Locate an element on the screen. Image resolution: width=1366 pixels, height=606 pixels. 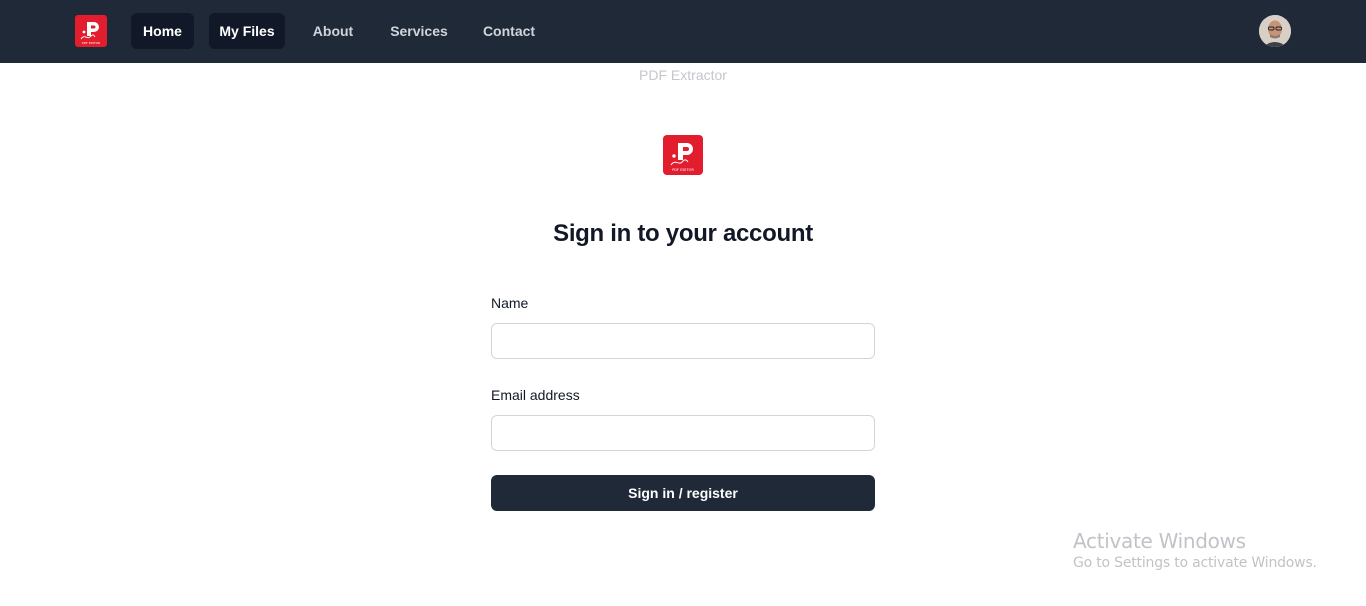
activate-windows-title: Activate Windows is located at coordinates (1159, 541).